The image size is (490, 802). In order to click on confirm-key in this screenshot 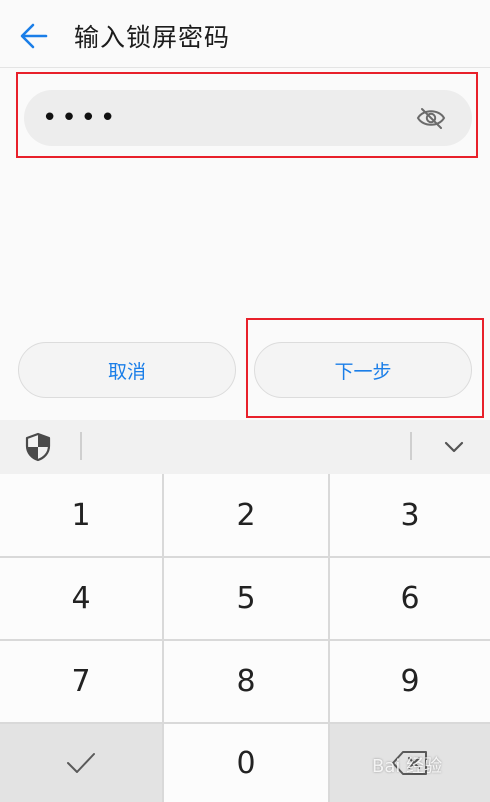, I will do `click(81, 763)`.